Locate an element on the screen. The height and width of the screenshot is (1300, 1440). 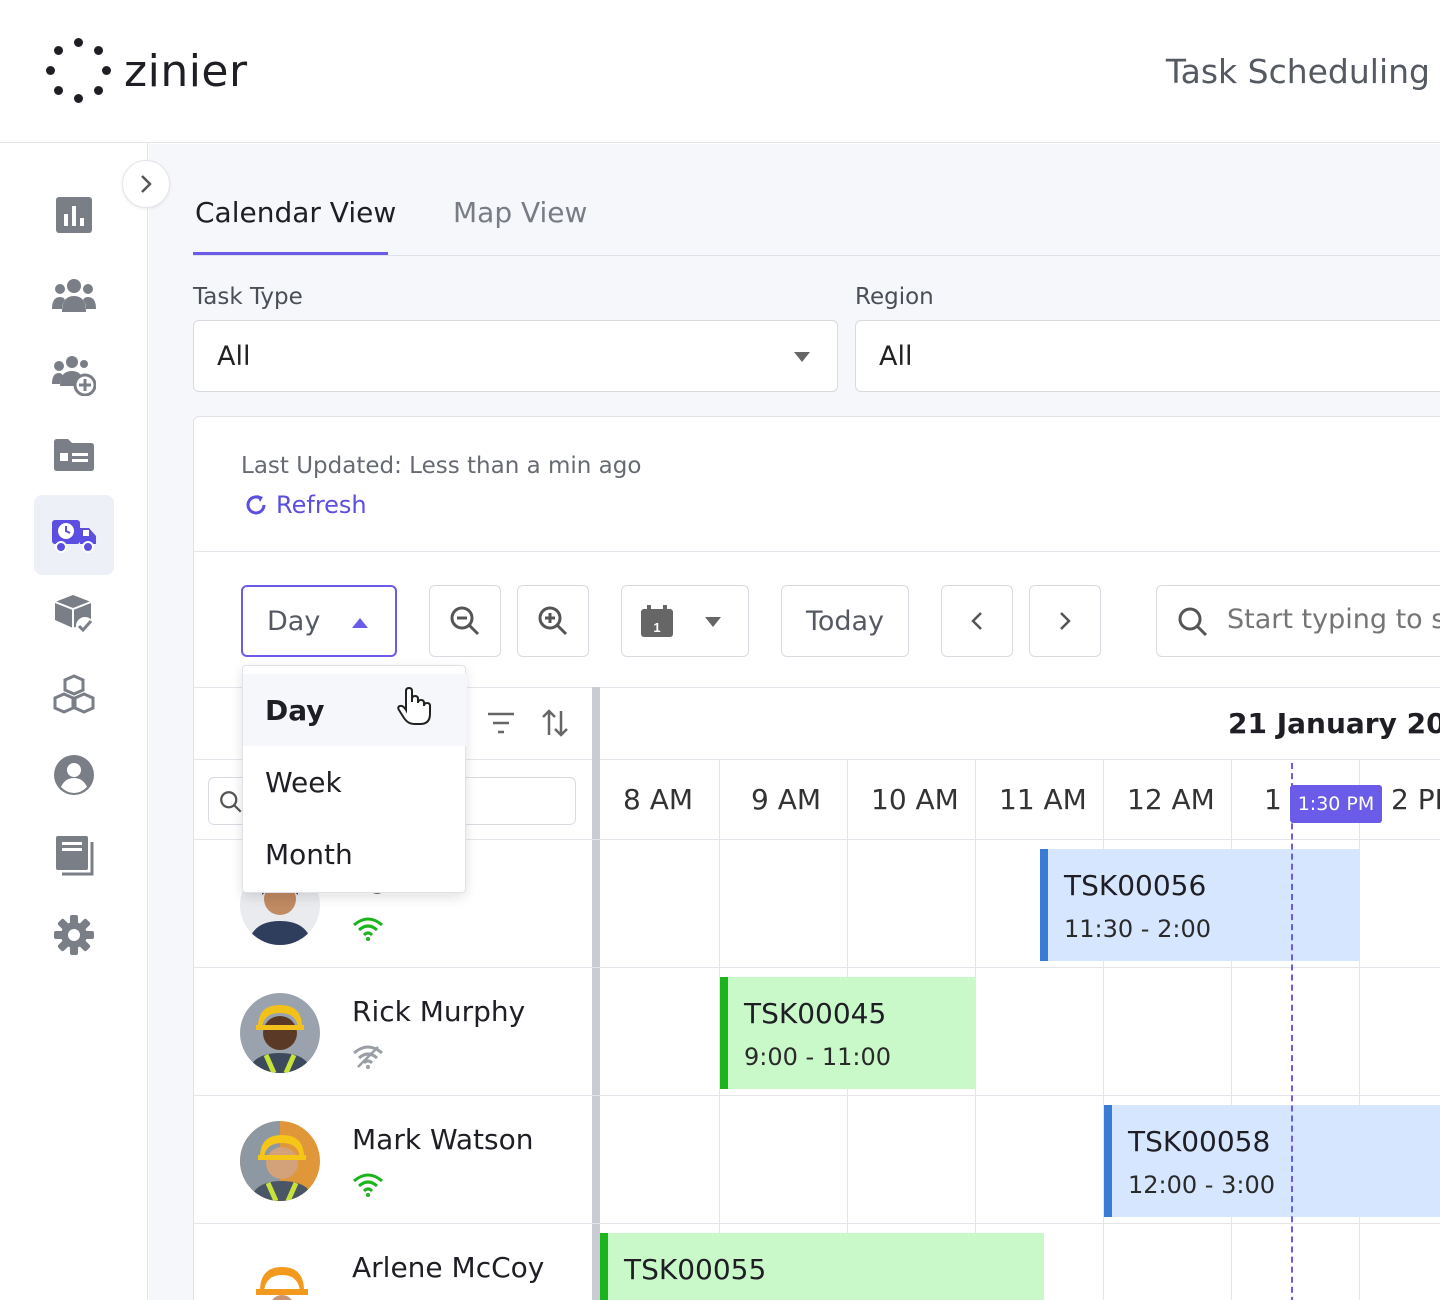
next-button is located at coordinates (1065, 621).